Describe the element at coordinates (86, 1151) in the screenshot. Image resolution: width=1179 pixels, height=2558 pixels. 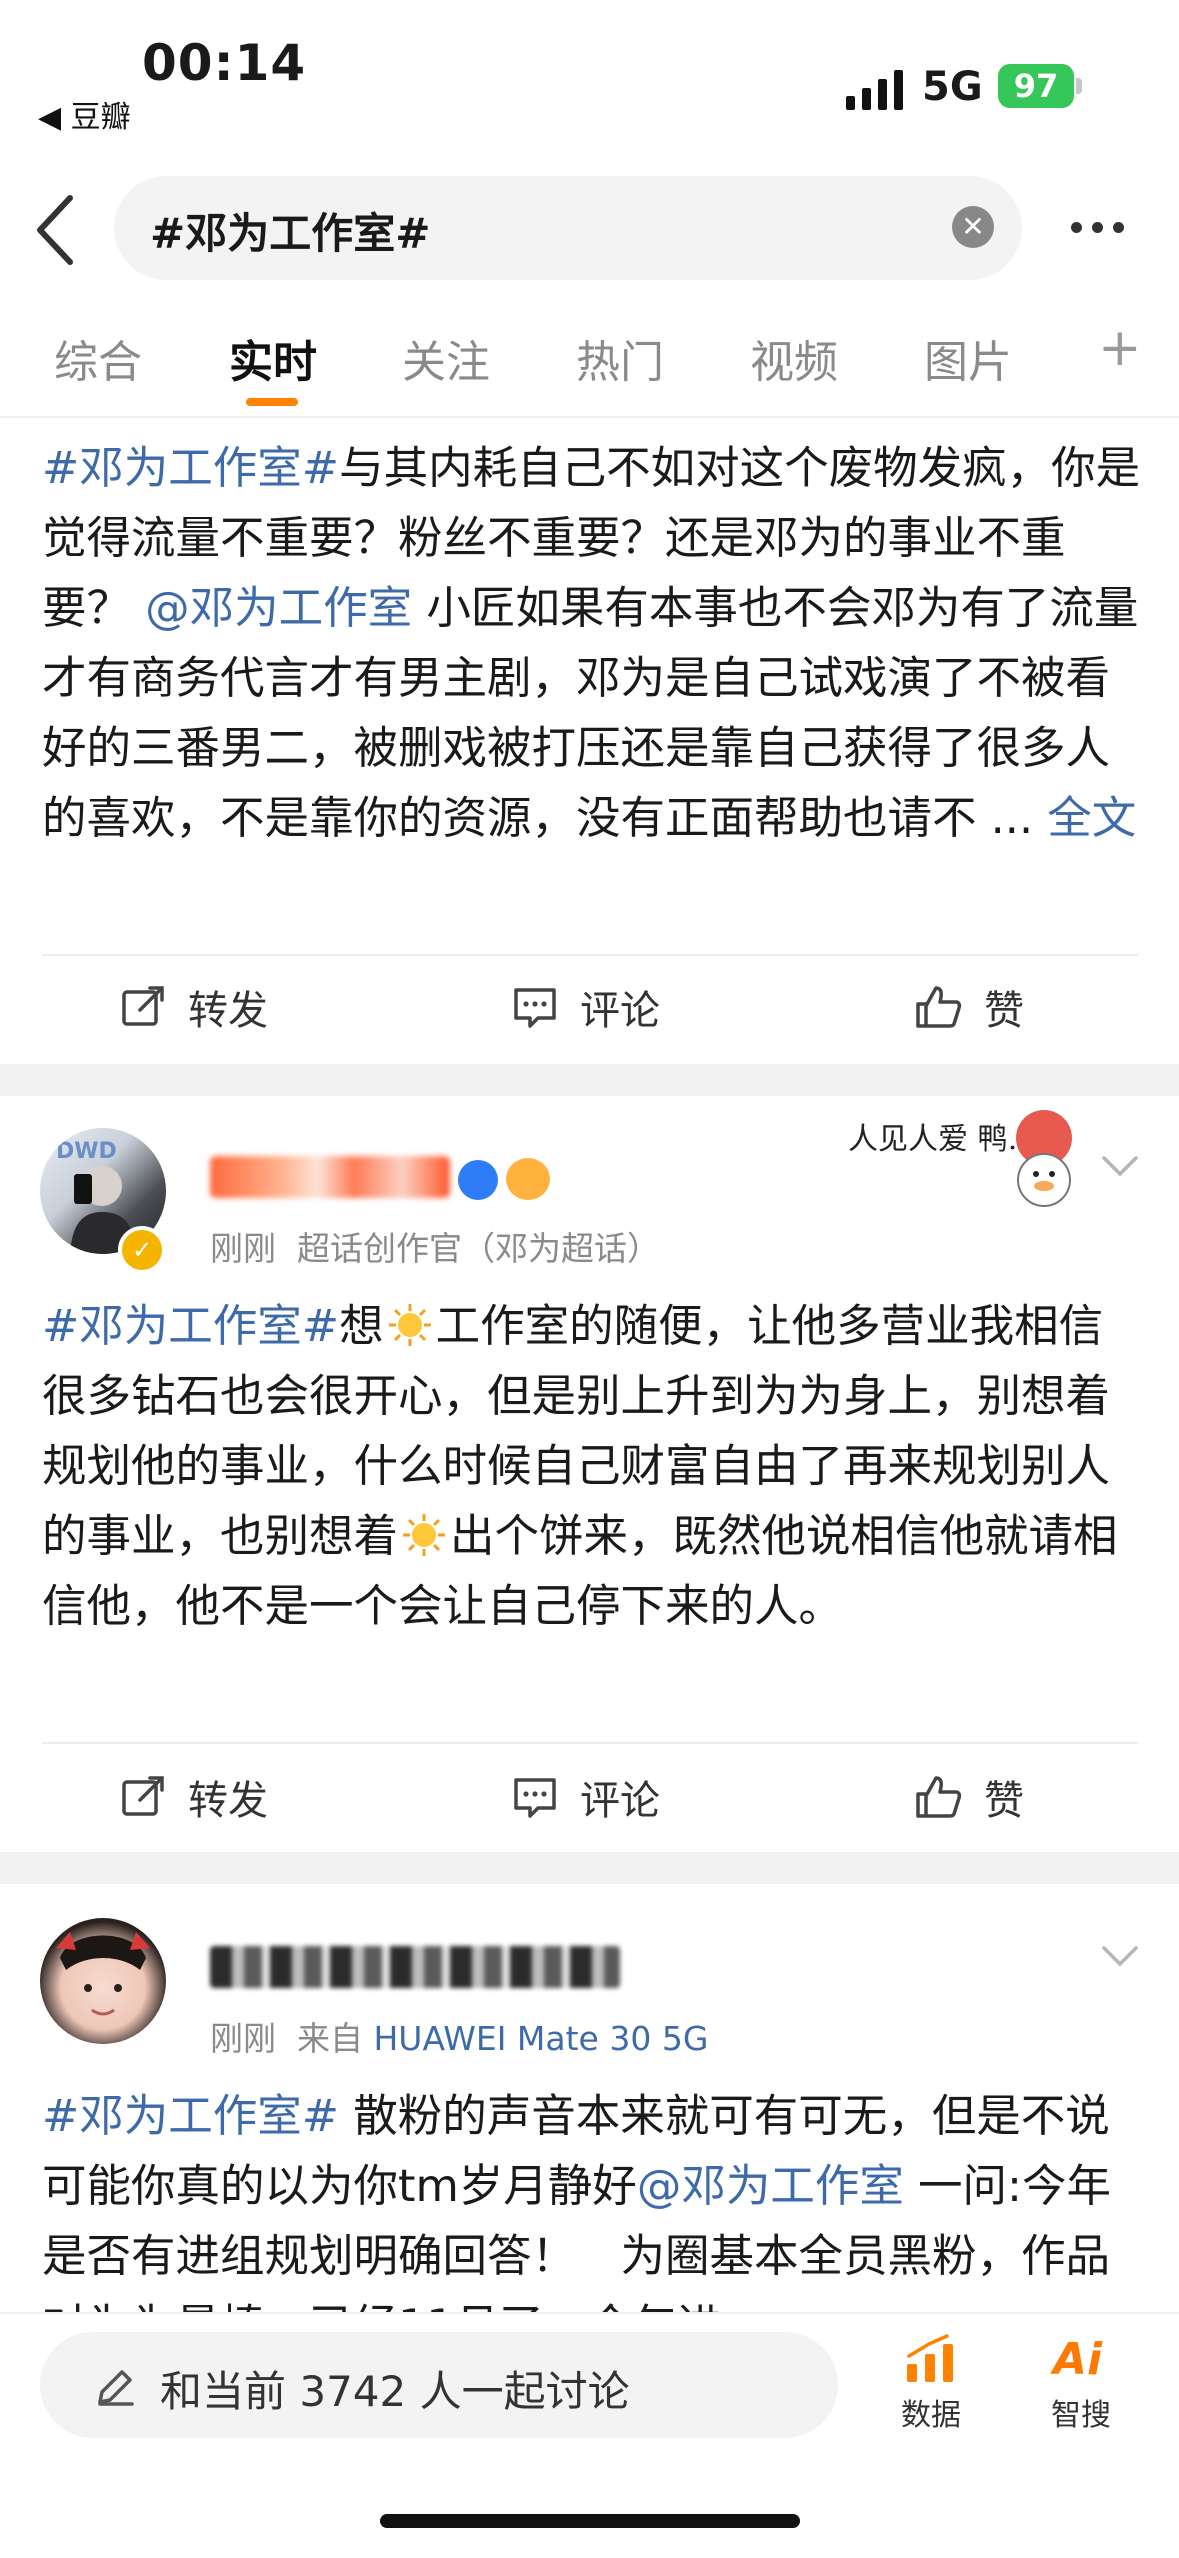
I see `svg-text: DWD` at that location.